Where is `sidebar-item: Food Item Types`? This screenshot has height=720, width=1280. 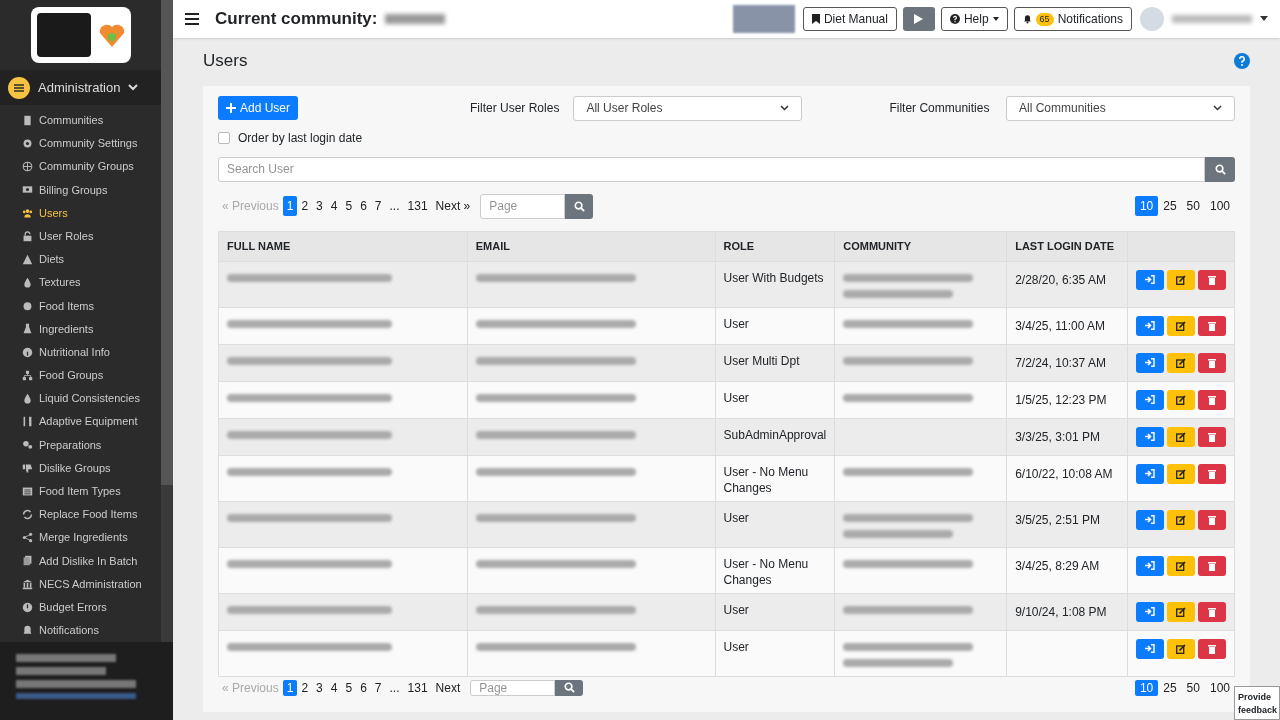
sidebar-item: Food Item Types is located at coordinates (80, 491).